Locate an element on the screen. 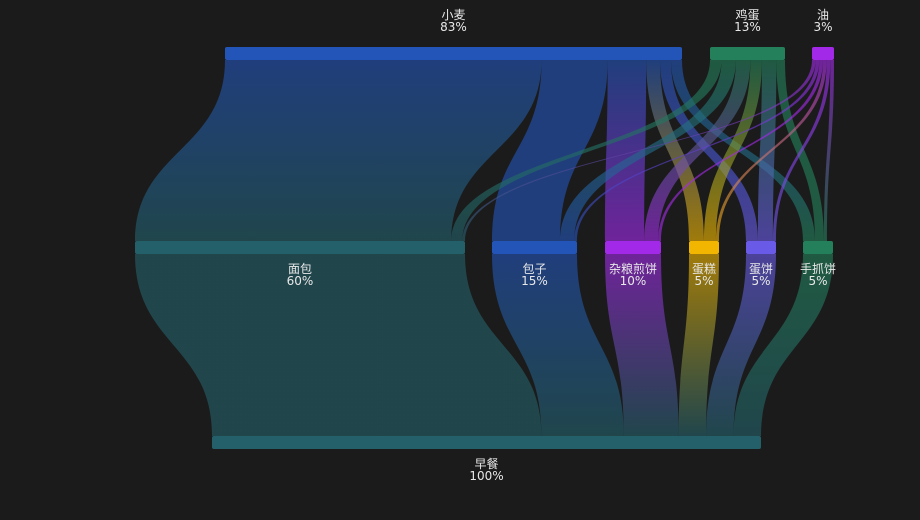 The image size is (920, 520). label-shouzhuabing-percent: 5% is located at coordinates (817, 281).